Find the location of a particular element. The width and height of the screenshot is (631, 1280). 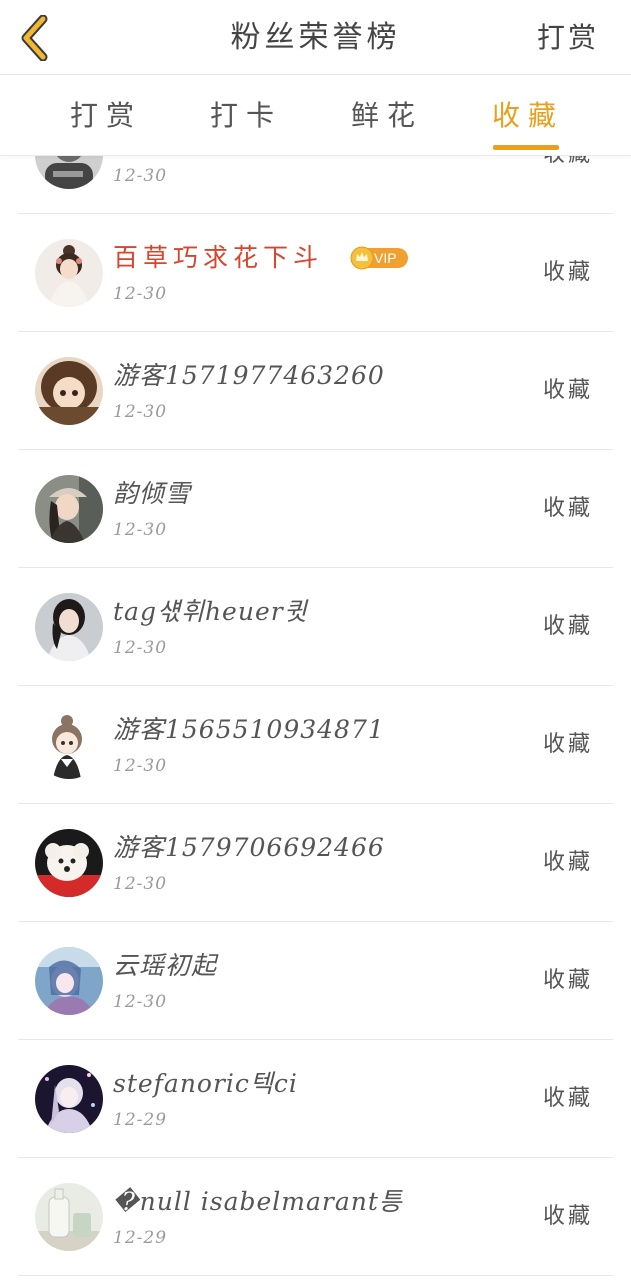

capped-girl-avatar is located at coordinates (69, 509).